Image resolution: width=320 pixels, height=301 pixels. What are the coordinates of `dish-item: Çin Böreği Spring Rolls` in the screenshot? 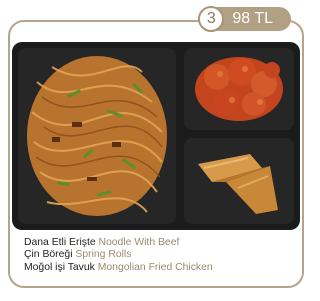 It's located at (118, 255).